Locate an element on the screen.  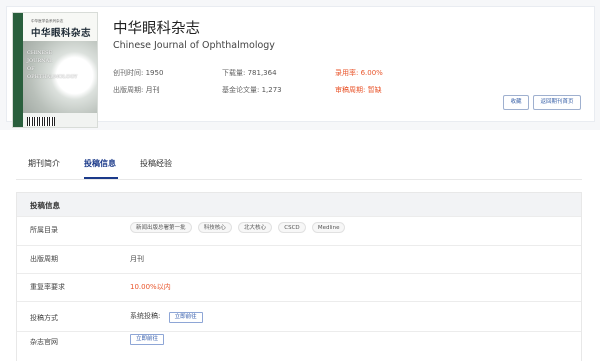
catalog-tag: Medline is located at coordinates (328, 227).